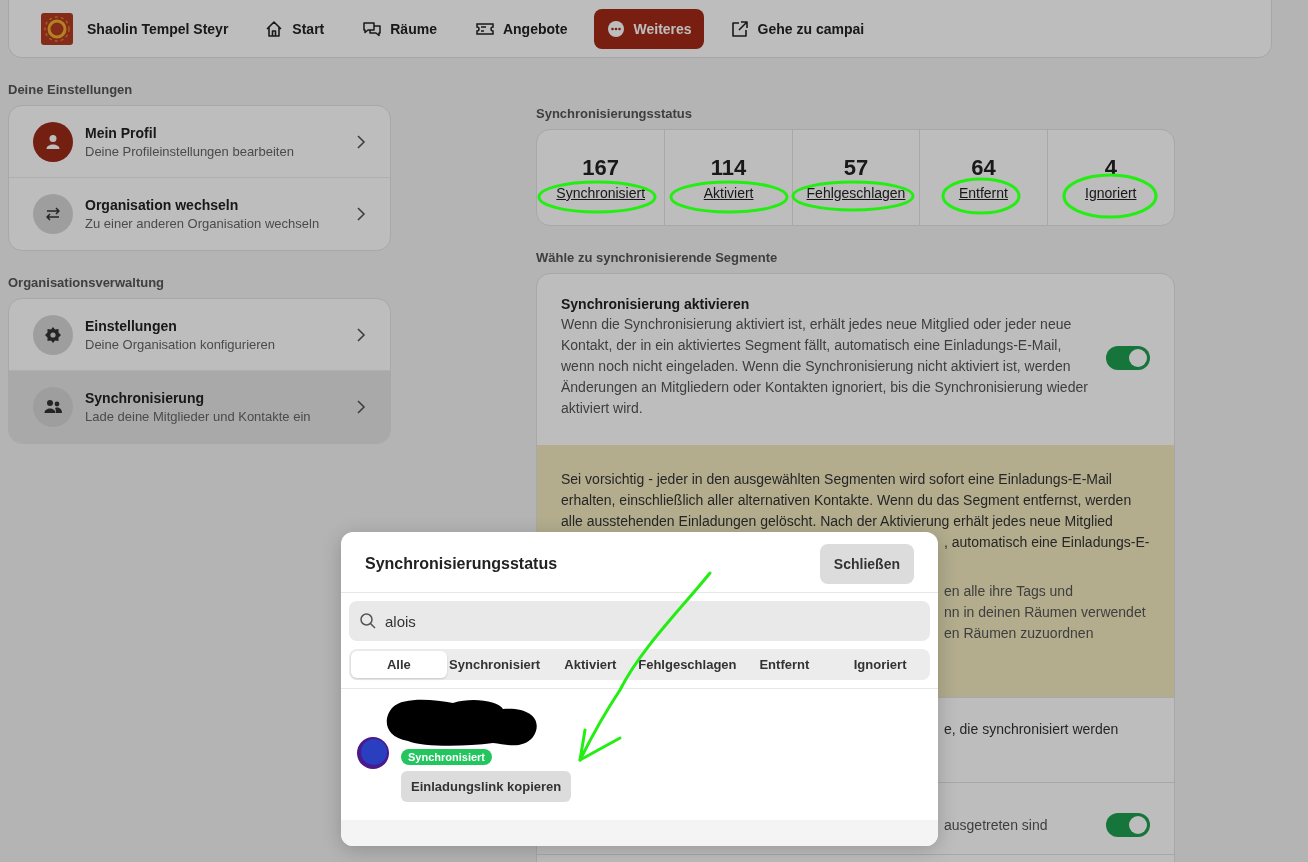  I want to click on filter-tab: Ignoriert, so click(880, 664).